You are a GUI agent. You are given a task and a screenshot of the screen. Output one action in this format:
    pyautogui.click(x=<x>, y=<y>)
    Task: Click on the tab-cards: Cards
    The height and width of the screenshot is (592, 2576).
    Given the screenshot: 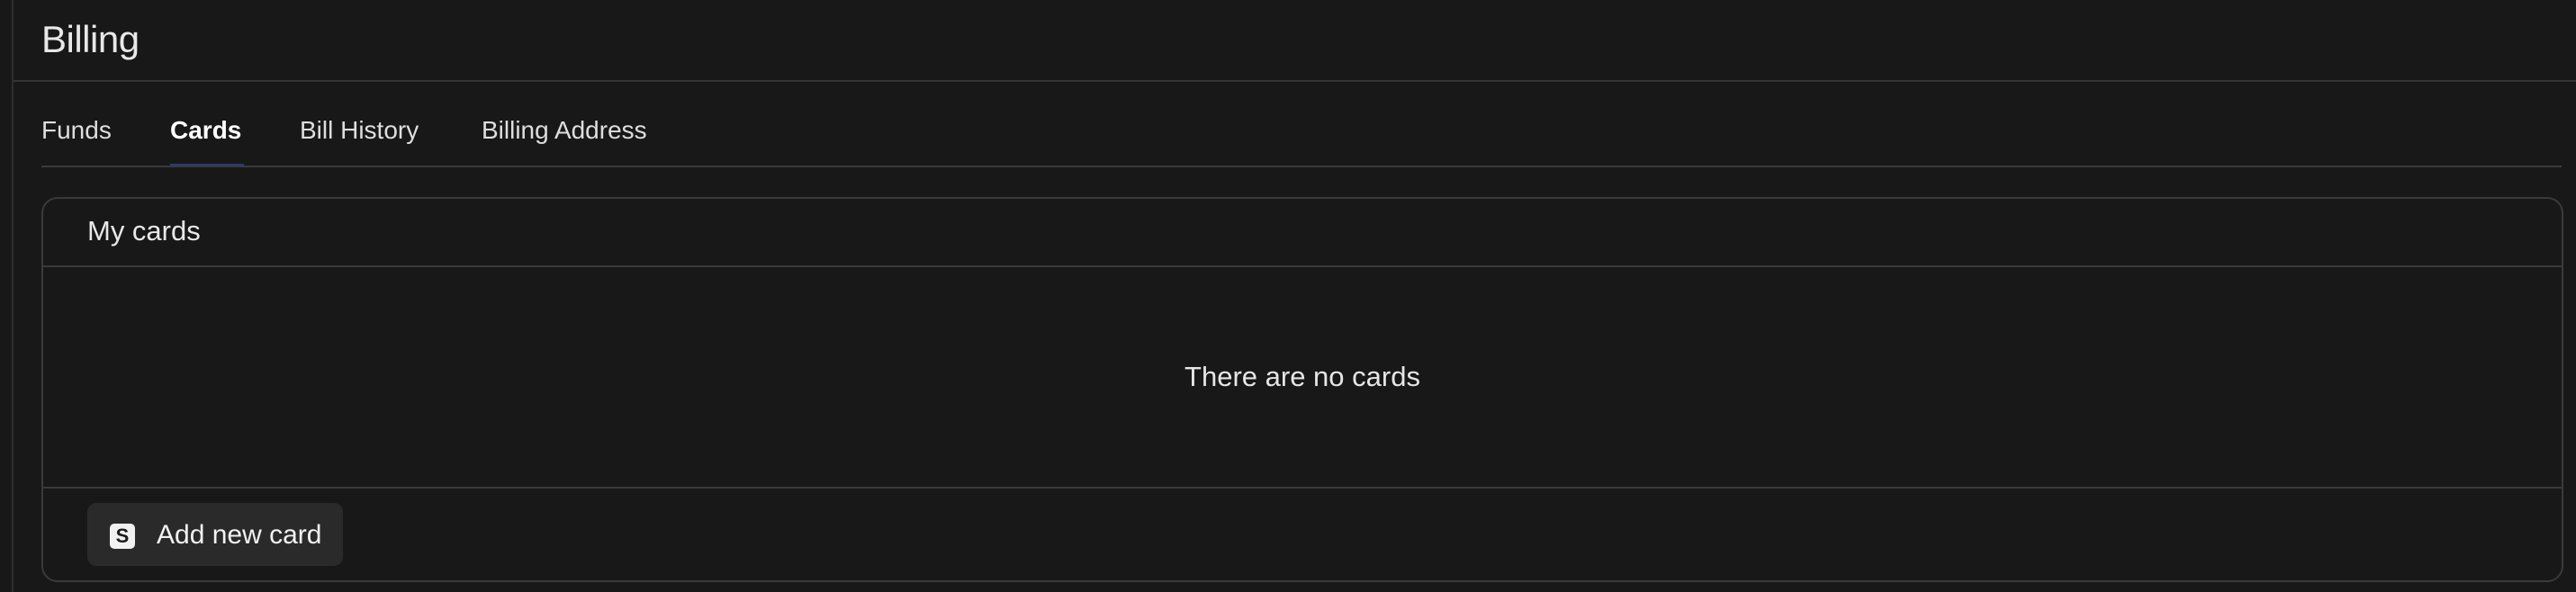 What is the action you would take?
    pyautogui.click(x=205, y=130)
    